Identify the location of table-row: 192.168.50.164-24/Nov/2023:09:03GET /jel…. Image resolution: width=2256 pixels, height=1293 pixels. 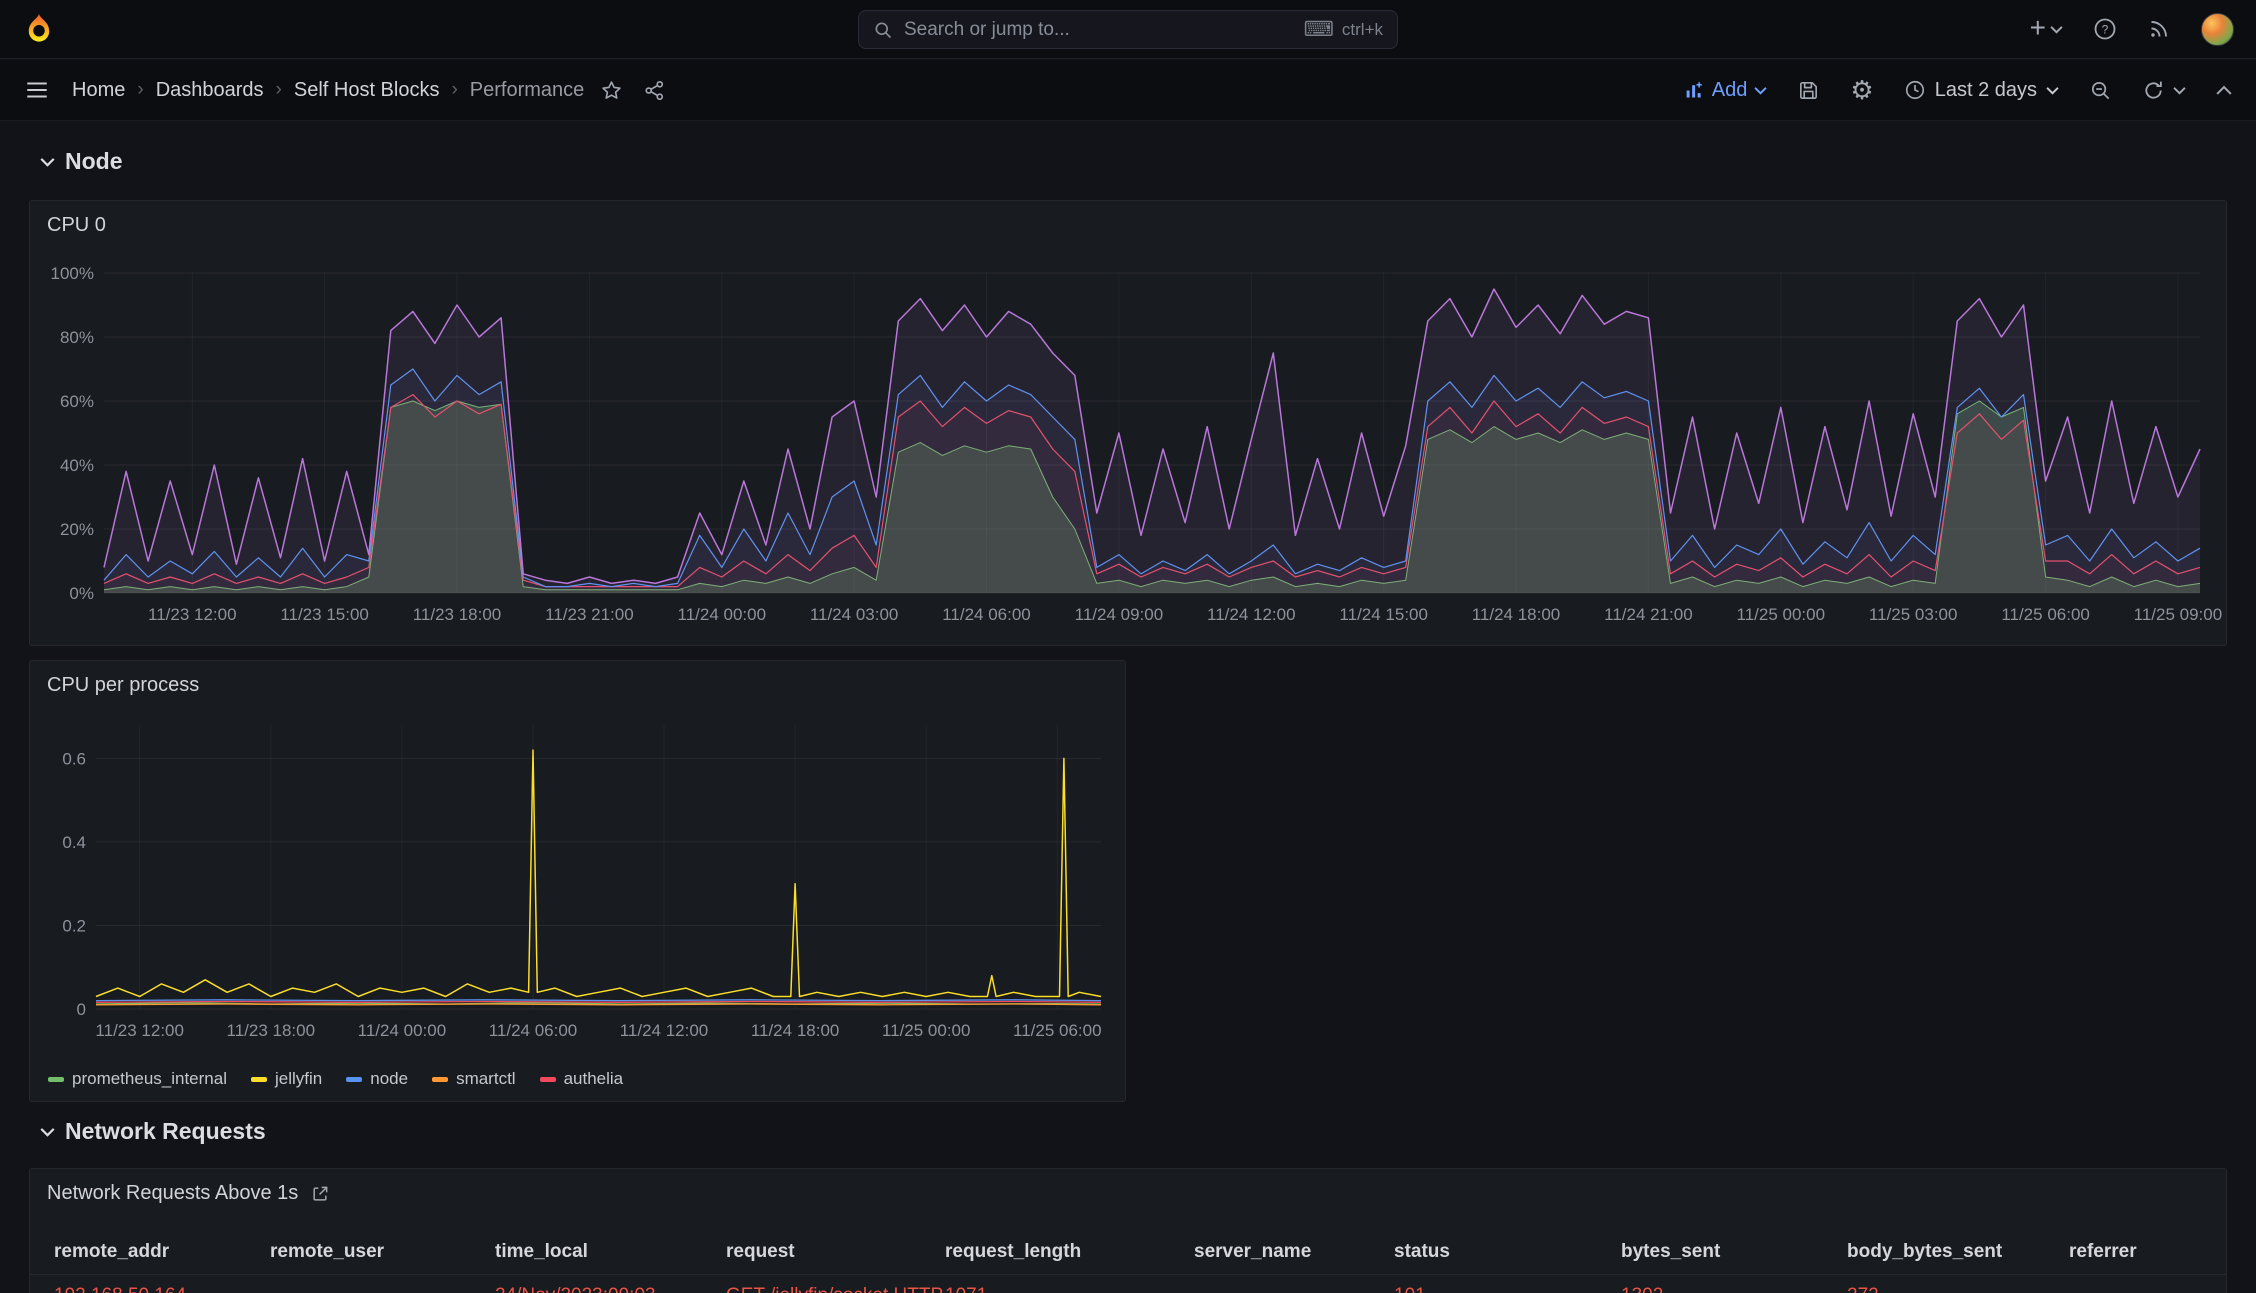
(1128, 1283).